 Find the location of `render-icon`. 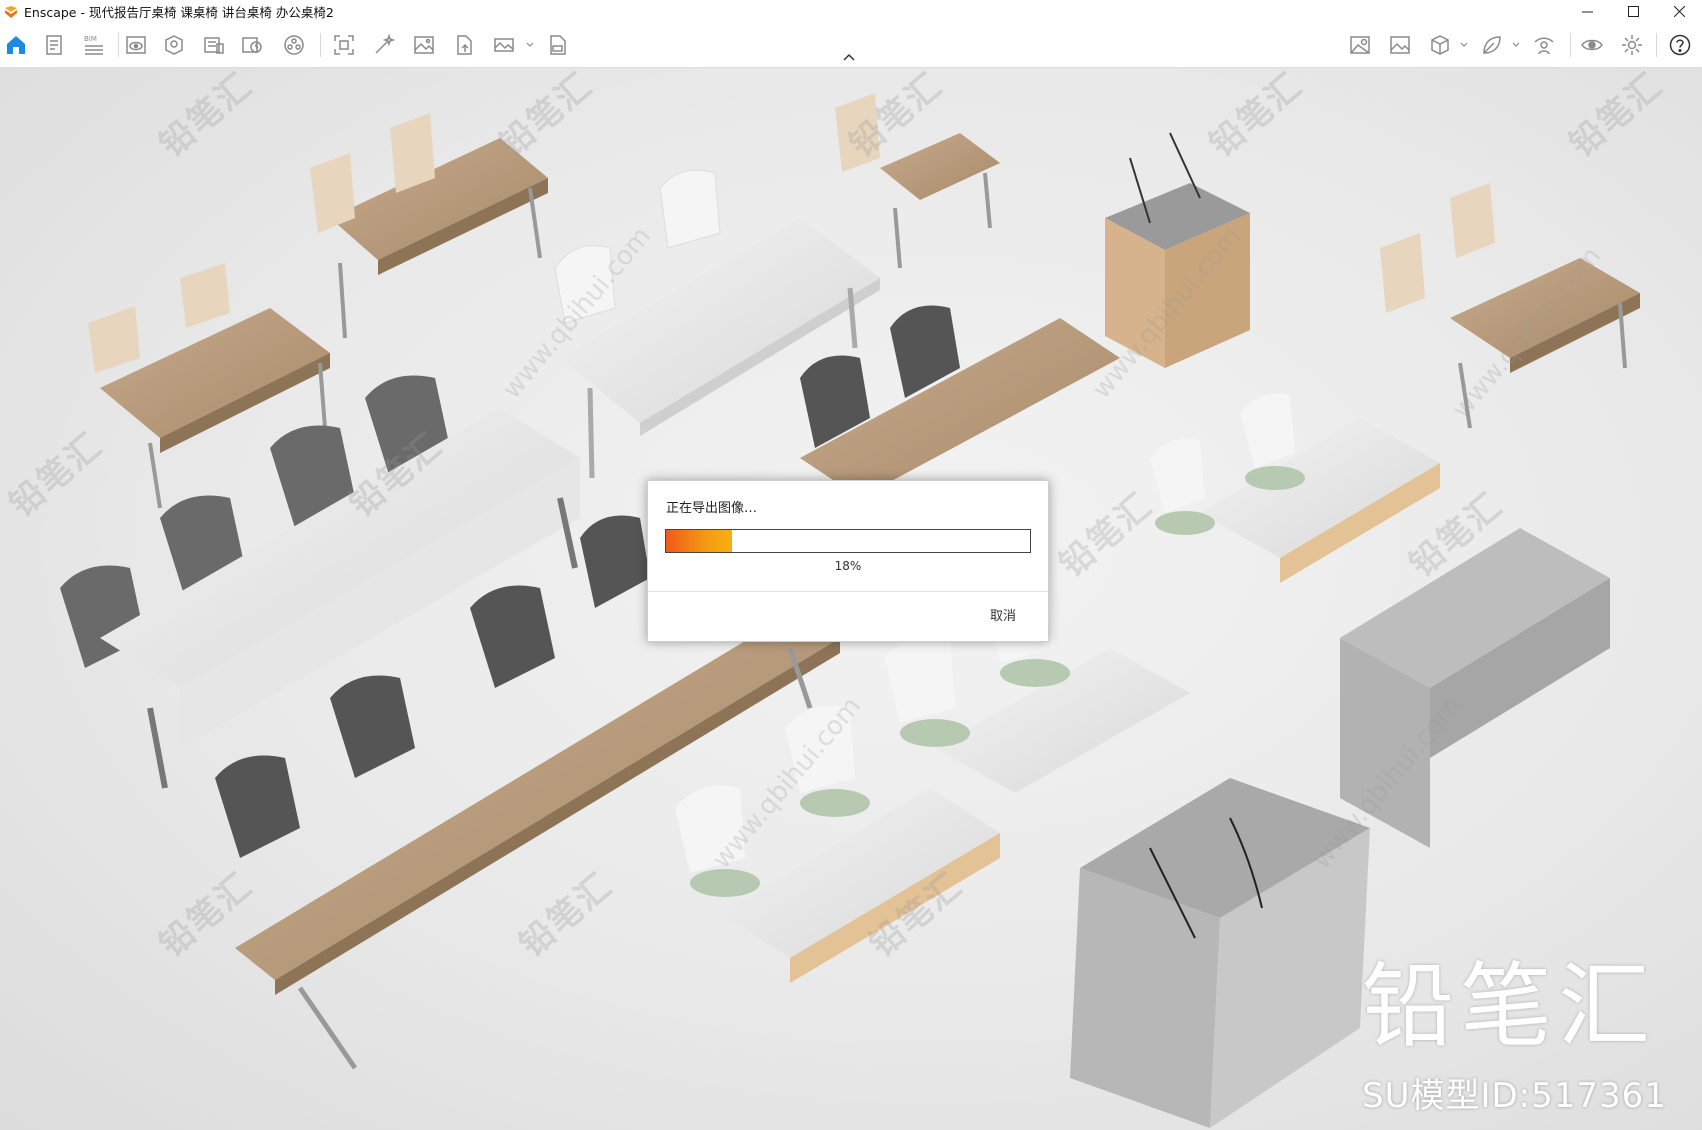

render-icon is located at coordinates (214, 45).